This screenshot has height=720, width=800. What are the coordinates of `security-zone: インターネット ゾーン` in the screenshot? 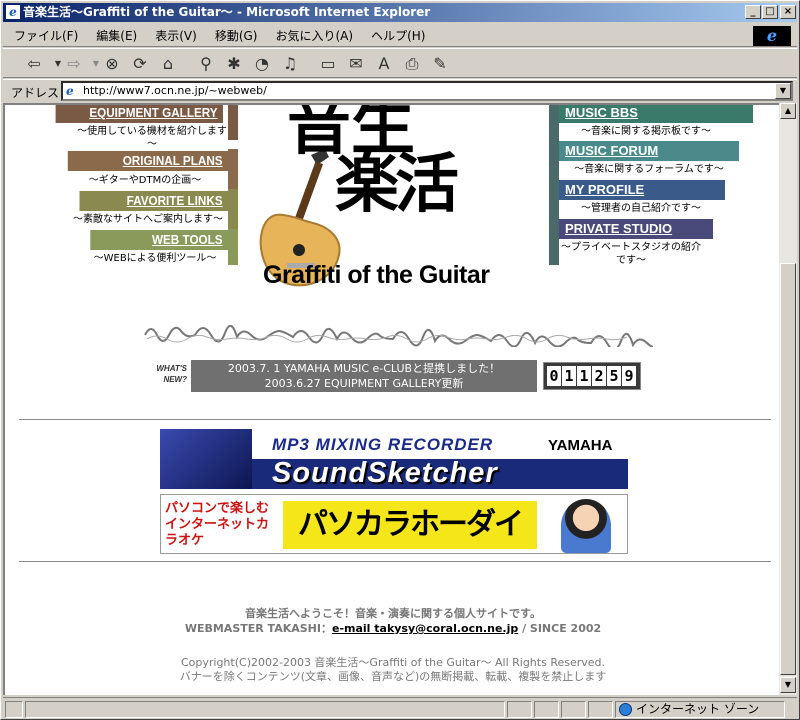 It's located at (700, 709).